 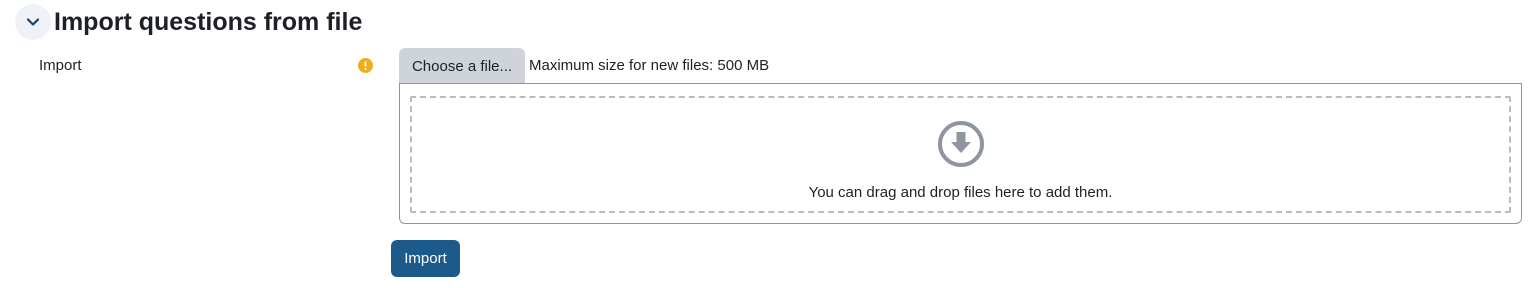 What do you see at coordinates (649, 65) in the screenshot?
I see `max-file-size-text: Maximum size for new files: 500 MB` at bounding box center [649, 65].